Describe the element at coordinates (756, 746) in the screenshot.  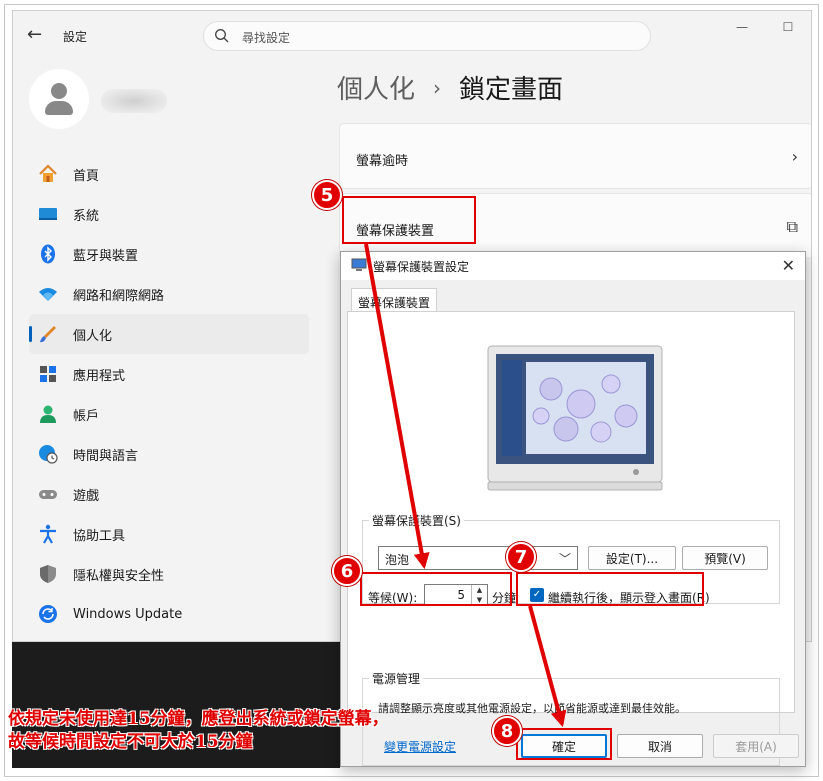
I see `apply-button: 套用(A)` at that location.